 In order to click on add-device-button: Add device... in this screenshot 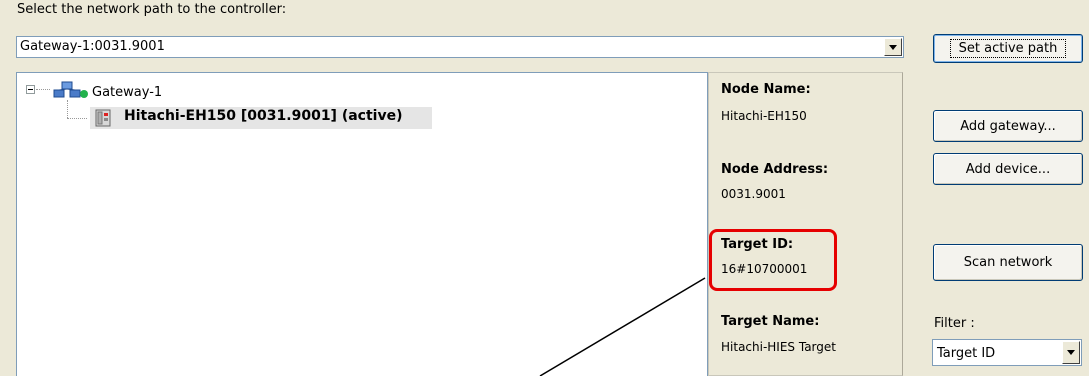, I will do `click(1008, 169)`.